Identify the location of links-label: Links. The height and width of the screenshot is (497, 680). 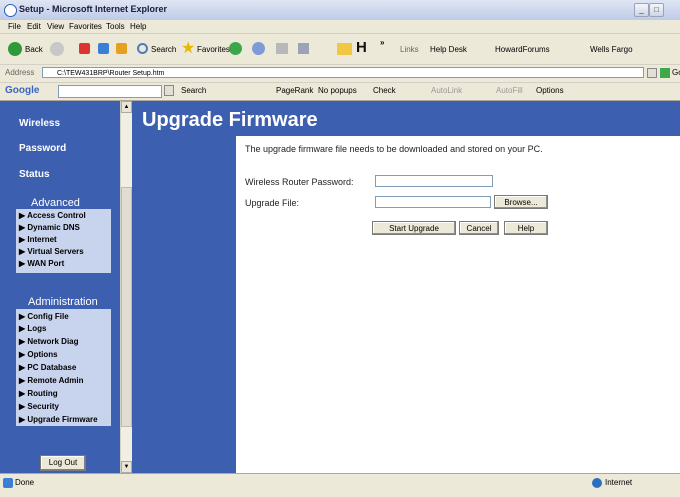
(409, 49).